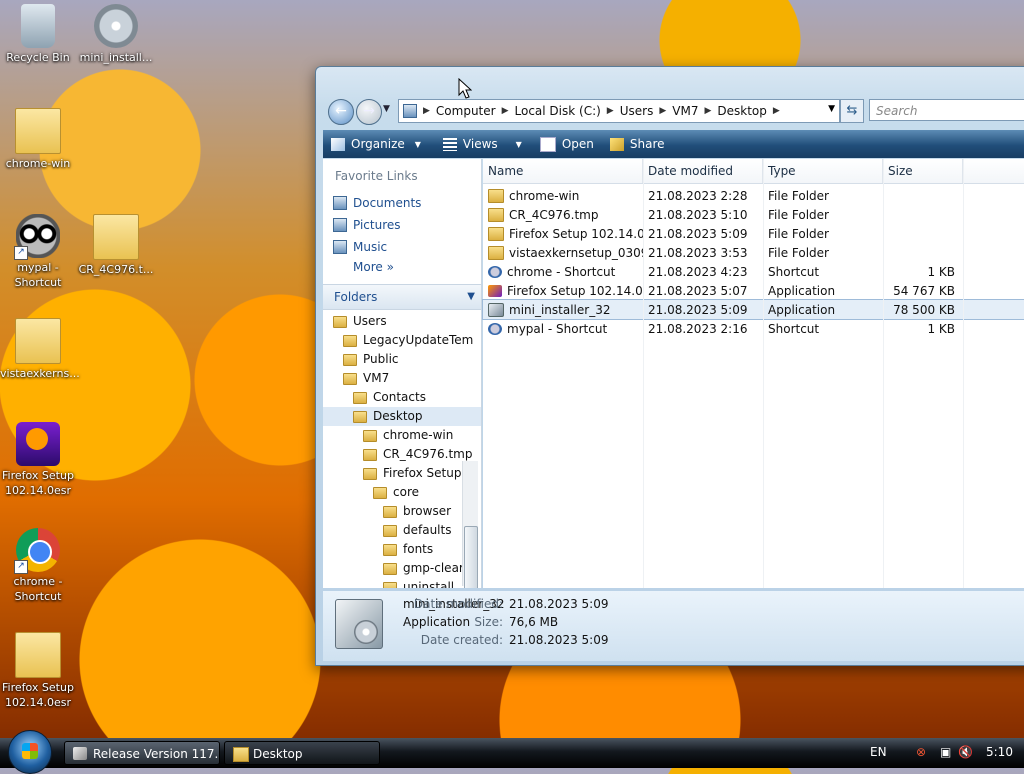 This screenshot has width=1024, height=774. What do you see at coordinates (21, 253) in the screenshot?
I see `shortcut-arrow-icon: ↗` at bounding box center [21, 253].